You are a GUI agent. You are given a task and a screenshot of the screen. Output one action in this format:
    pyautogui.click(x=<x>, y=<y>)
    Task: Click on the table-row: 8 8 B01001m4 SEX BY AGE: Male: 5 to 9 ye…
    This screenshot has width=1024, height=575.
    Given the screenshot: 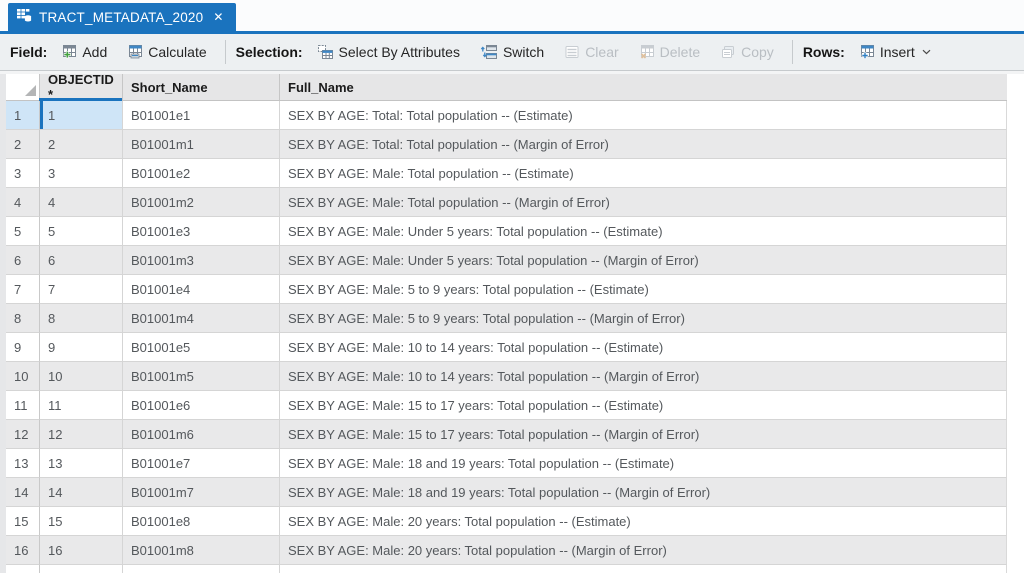 What is the action you would take?
    pyautogui.click(x=506, y=318)
    